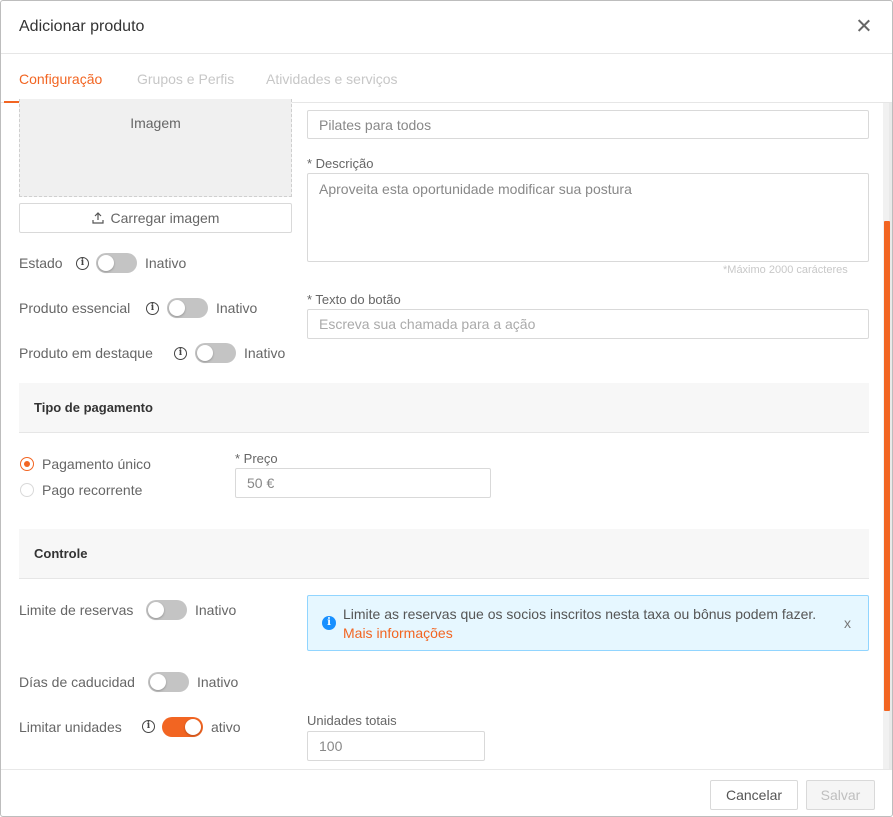 This screenshot has width=893, height=817. Describe the element at coordinates (265, 353) in the screenshot. I see `produto-destaque-state: Inativo` at that location.